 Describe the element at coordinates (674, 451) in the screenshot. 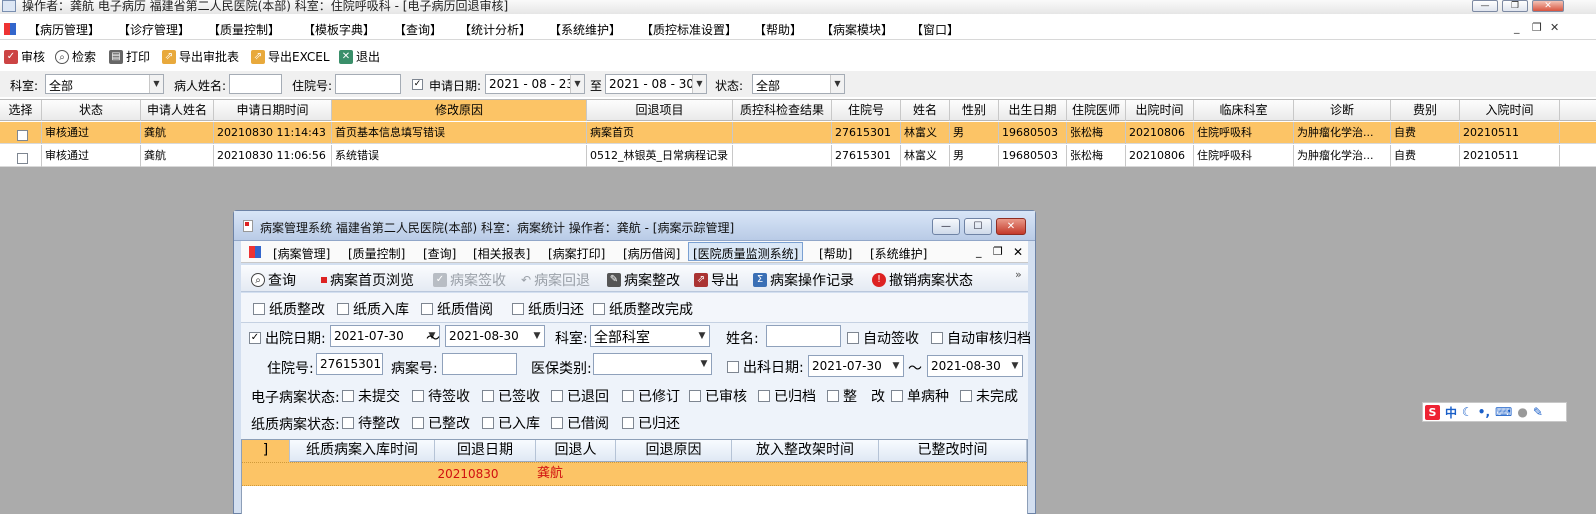

I see `dcol-rollback-reason: 回退原因` at that location.